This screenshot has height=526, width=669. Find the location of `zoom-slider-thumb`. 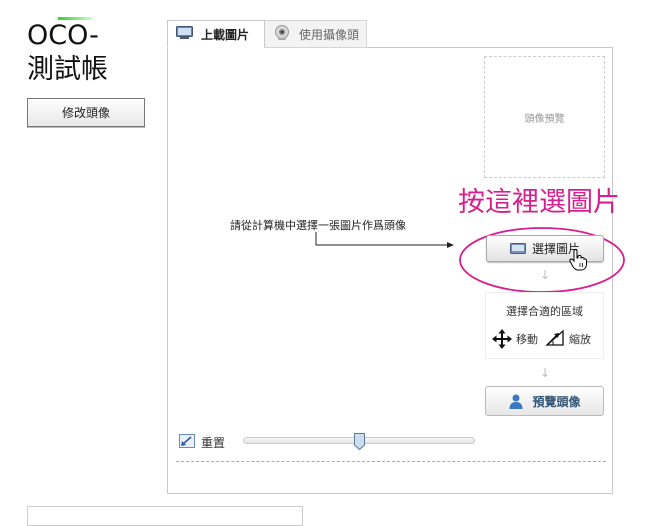

zoom-slider-thumb is located at coordinates (359, 441).